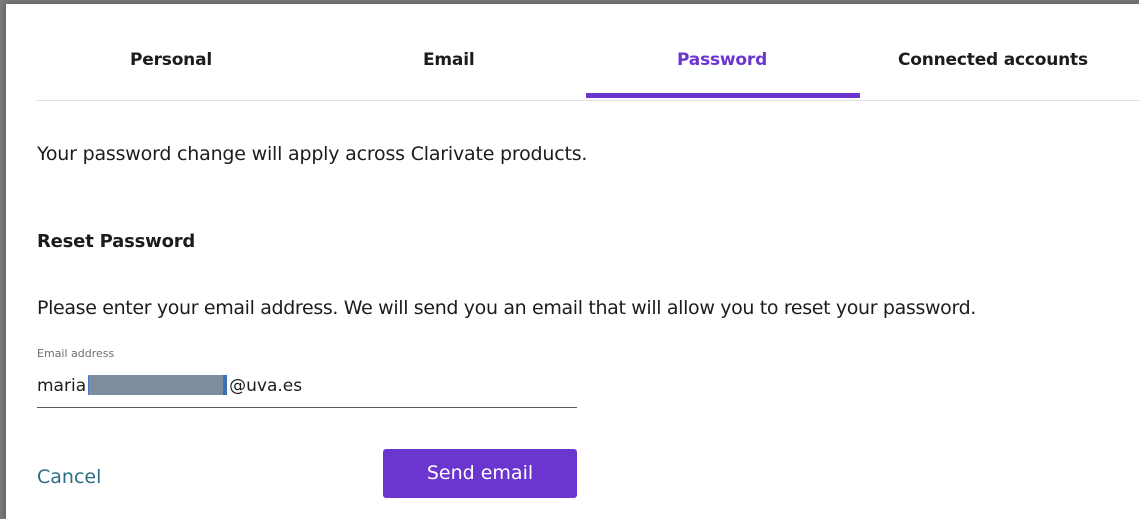  What do you see at coordinates (480, 473) in the screenshot?
I see `send-email-button: Send email` at bounding box center [480, 473].